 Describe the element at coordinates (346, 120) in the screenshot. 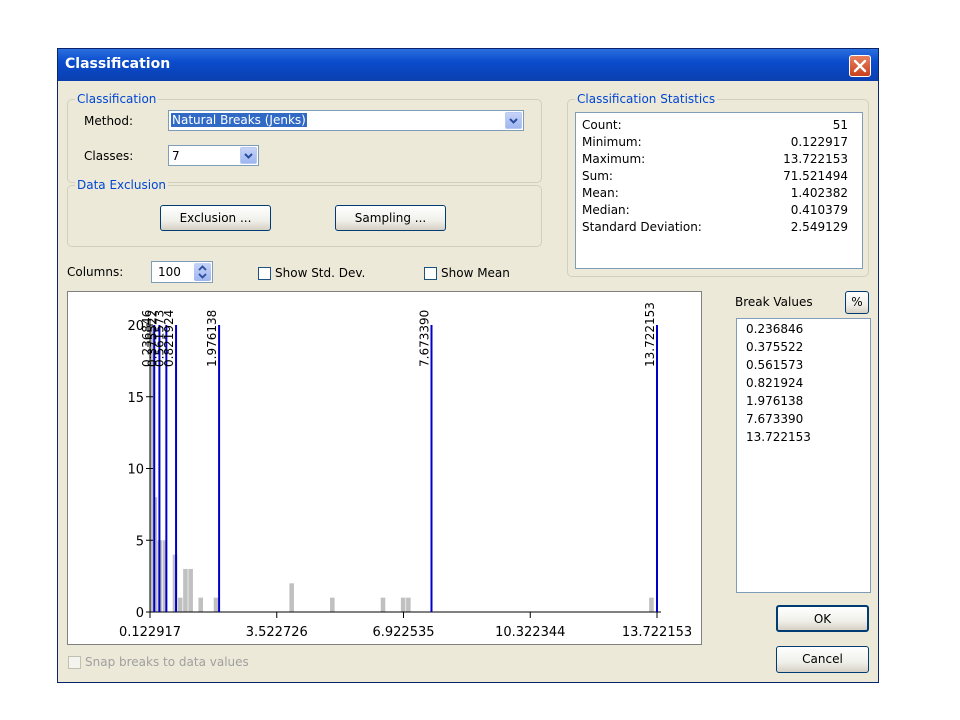

I see `method-select: Natural Breaks (Jenks)` at that location.